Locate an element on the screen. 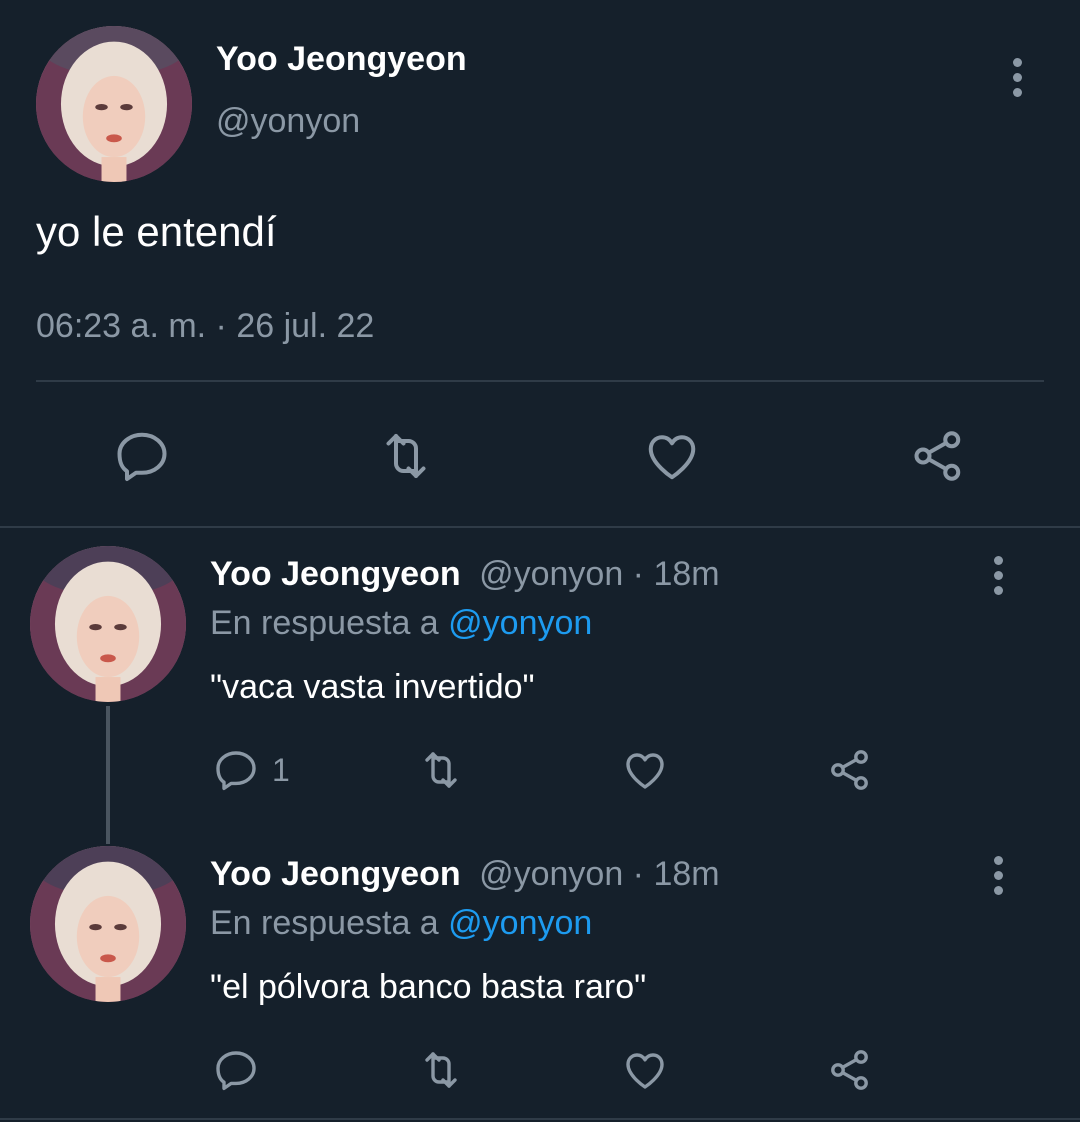  divider is located at coordinates (540, 381).